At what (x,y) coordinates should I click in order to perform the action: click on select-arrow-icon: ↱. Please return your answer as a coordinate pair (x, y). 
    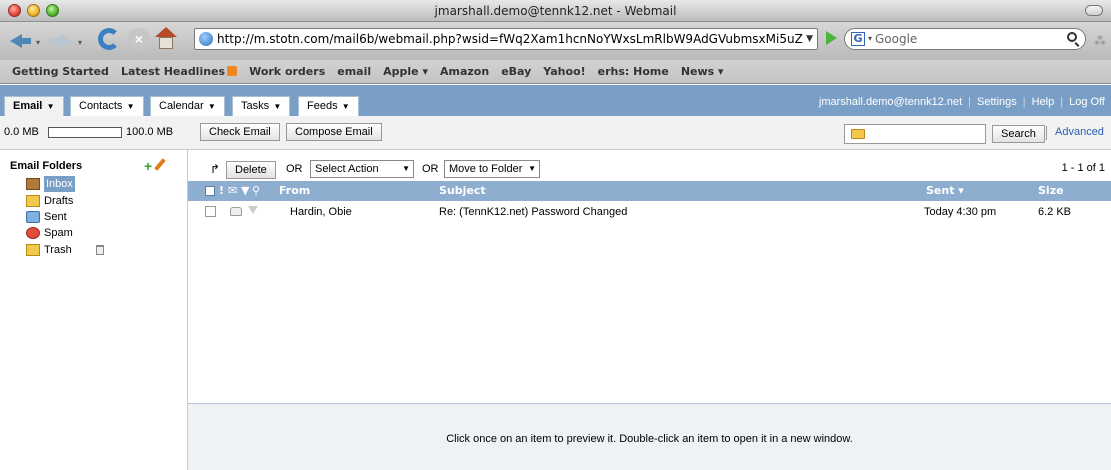
    Looking at the image, I should click on (215, 169).